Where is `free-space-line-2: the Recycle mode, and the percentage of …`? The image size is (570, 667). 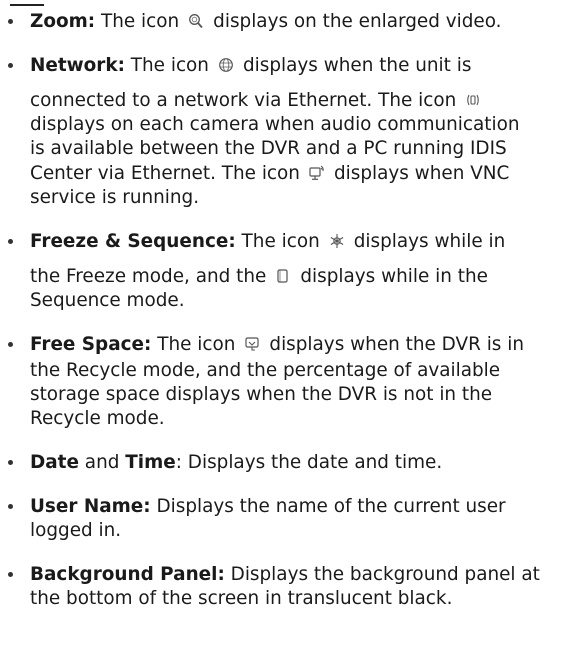
free-space-line-2: the Recycle mode, and the percentage of … is located at coordinates (265, 370).